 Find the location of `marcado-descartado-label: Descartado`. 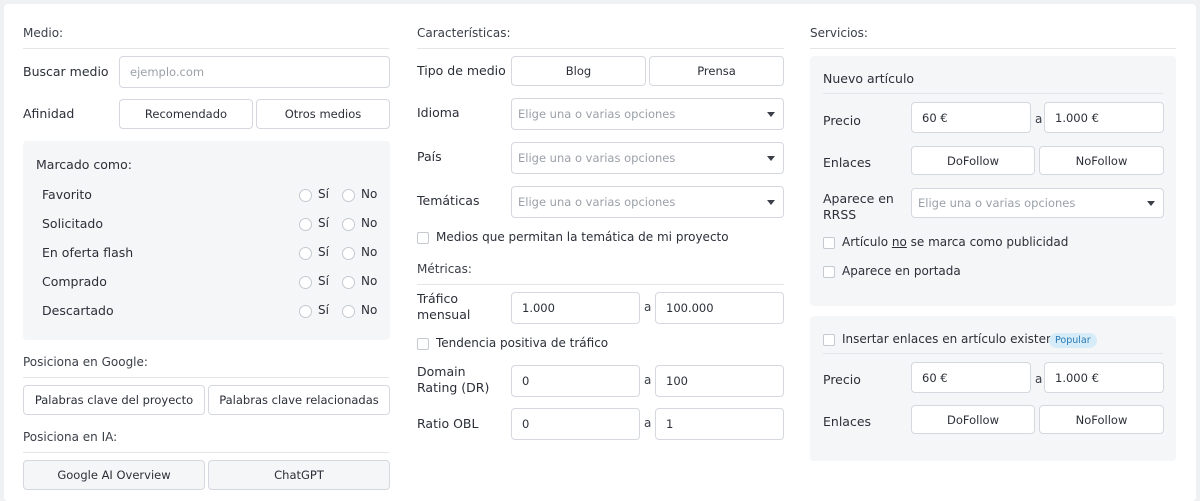

marcado-descartado-label: Descartado is located at coordinates (78, 310).